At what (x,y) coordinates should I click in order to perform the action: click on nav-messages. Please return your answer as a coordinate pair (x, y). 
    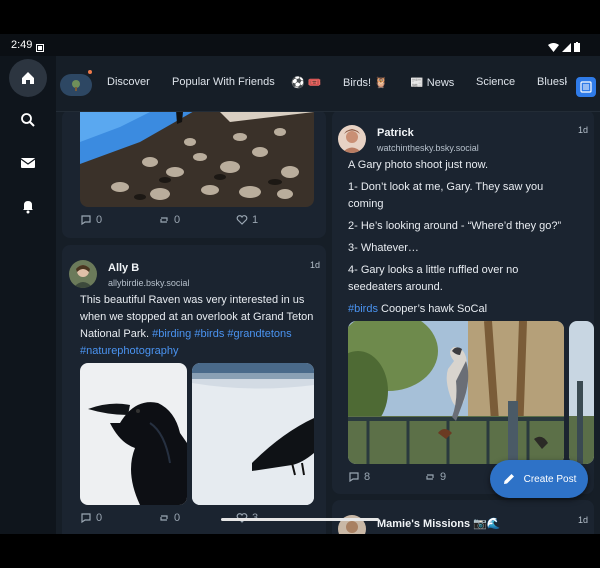
    Looking at the image, I should click on (28, 163).